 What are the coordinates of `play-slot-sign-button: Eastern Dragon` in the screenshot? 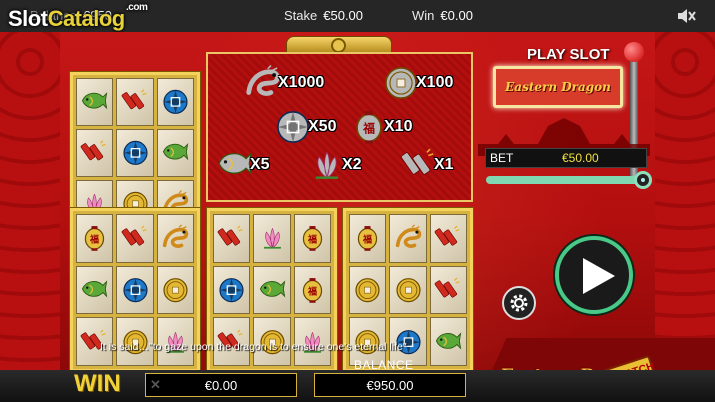 It's located at (558, 87).